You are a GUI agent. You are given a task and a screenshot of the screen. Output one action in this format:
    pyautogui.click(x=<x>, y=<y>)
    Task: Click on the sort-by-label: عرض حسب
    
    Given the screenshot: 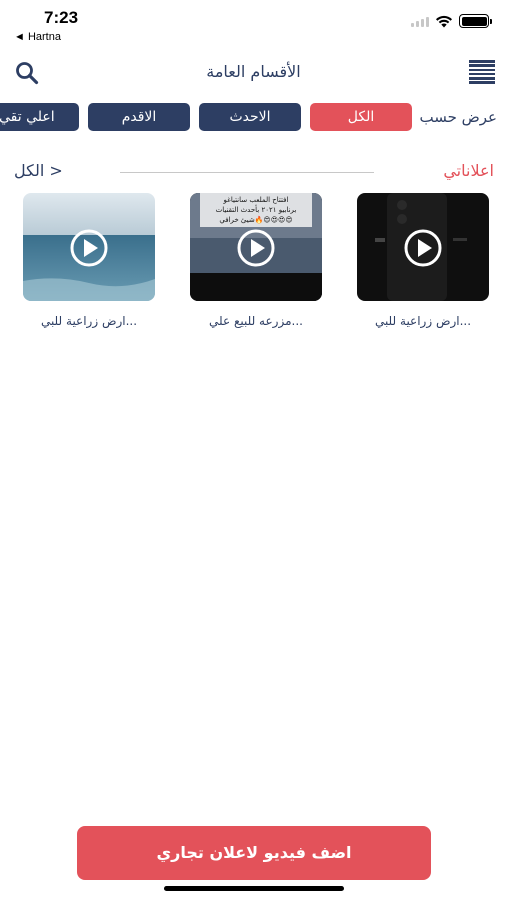 What is the action you would take?
    pyautogui.click(x=458, y=117)
    